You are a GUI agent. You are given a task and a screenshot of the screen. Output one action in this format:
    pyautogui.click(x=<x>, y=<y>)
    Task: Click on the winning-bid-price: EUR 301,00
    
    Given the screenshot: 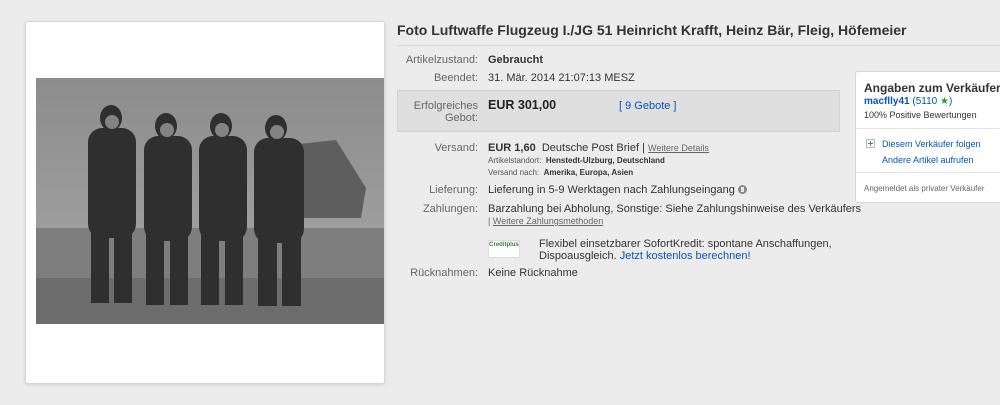 What is the action you would take?
    pyautogui.click(x=522, y=105)
    